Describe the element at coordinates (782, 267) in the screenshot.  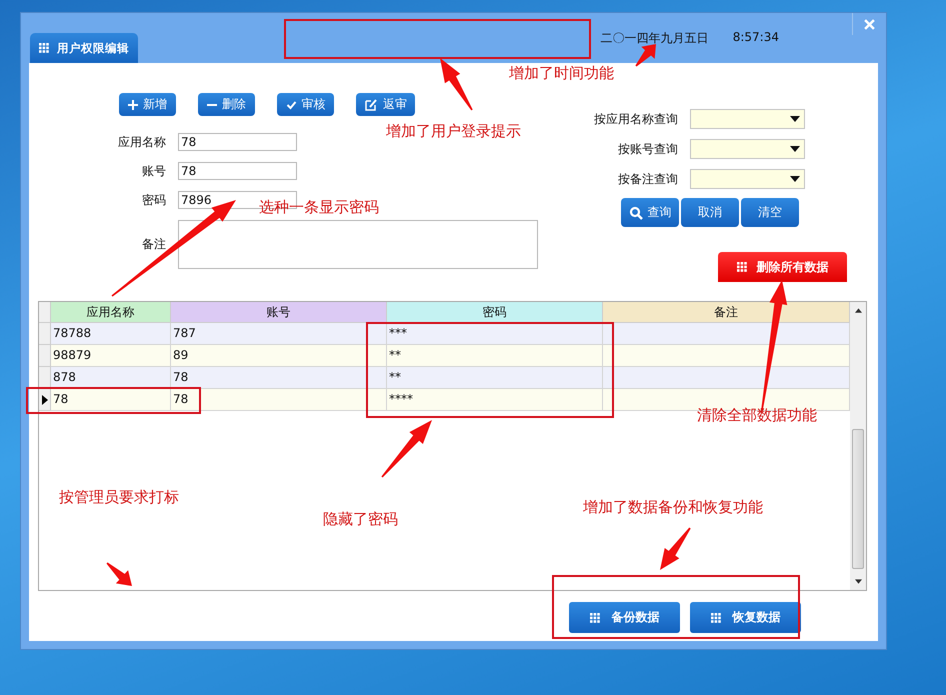
I see `delete-all-button: 删除所有数据` at that location.